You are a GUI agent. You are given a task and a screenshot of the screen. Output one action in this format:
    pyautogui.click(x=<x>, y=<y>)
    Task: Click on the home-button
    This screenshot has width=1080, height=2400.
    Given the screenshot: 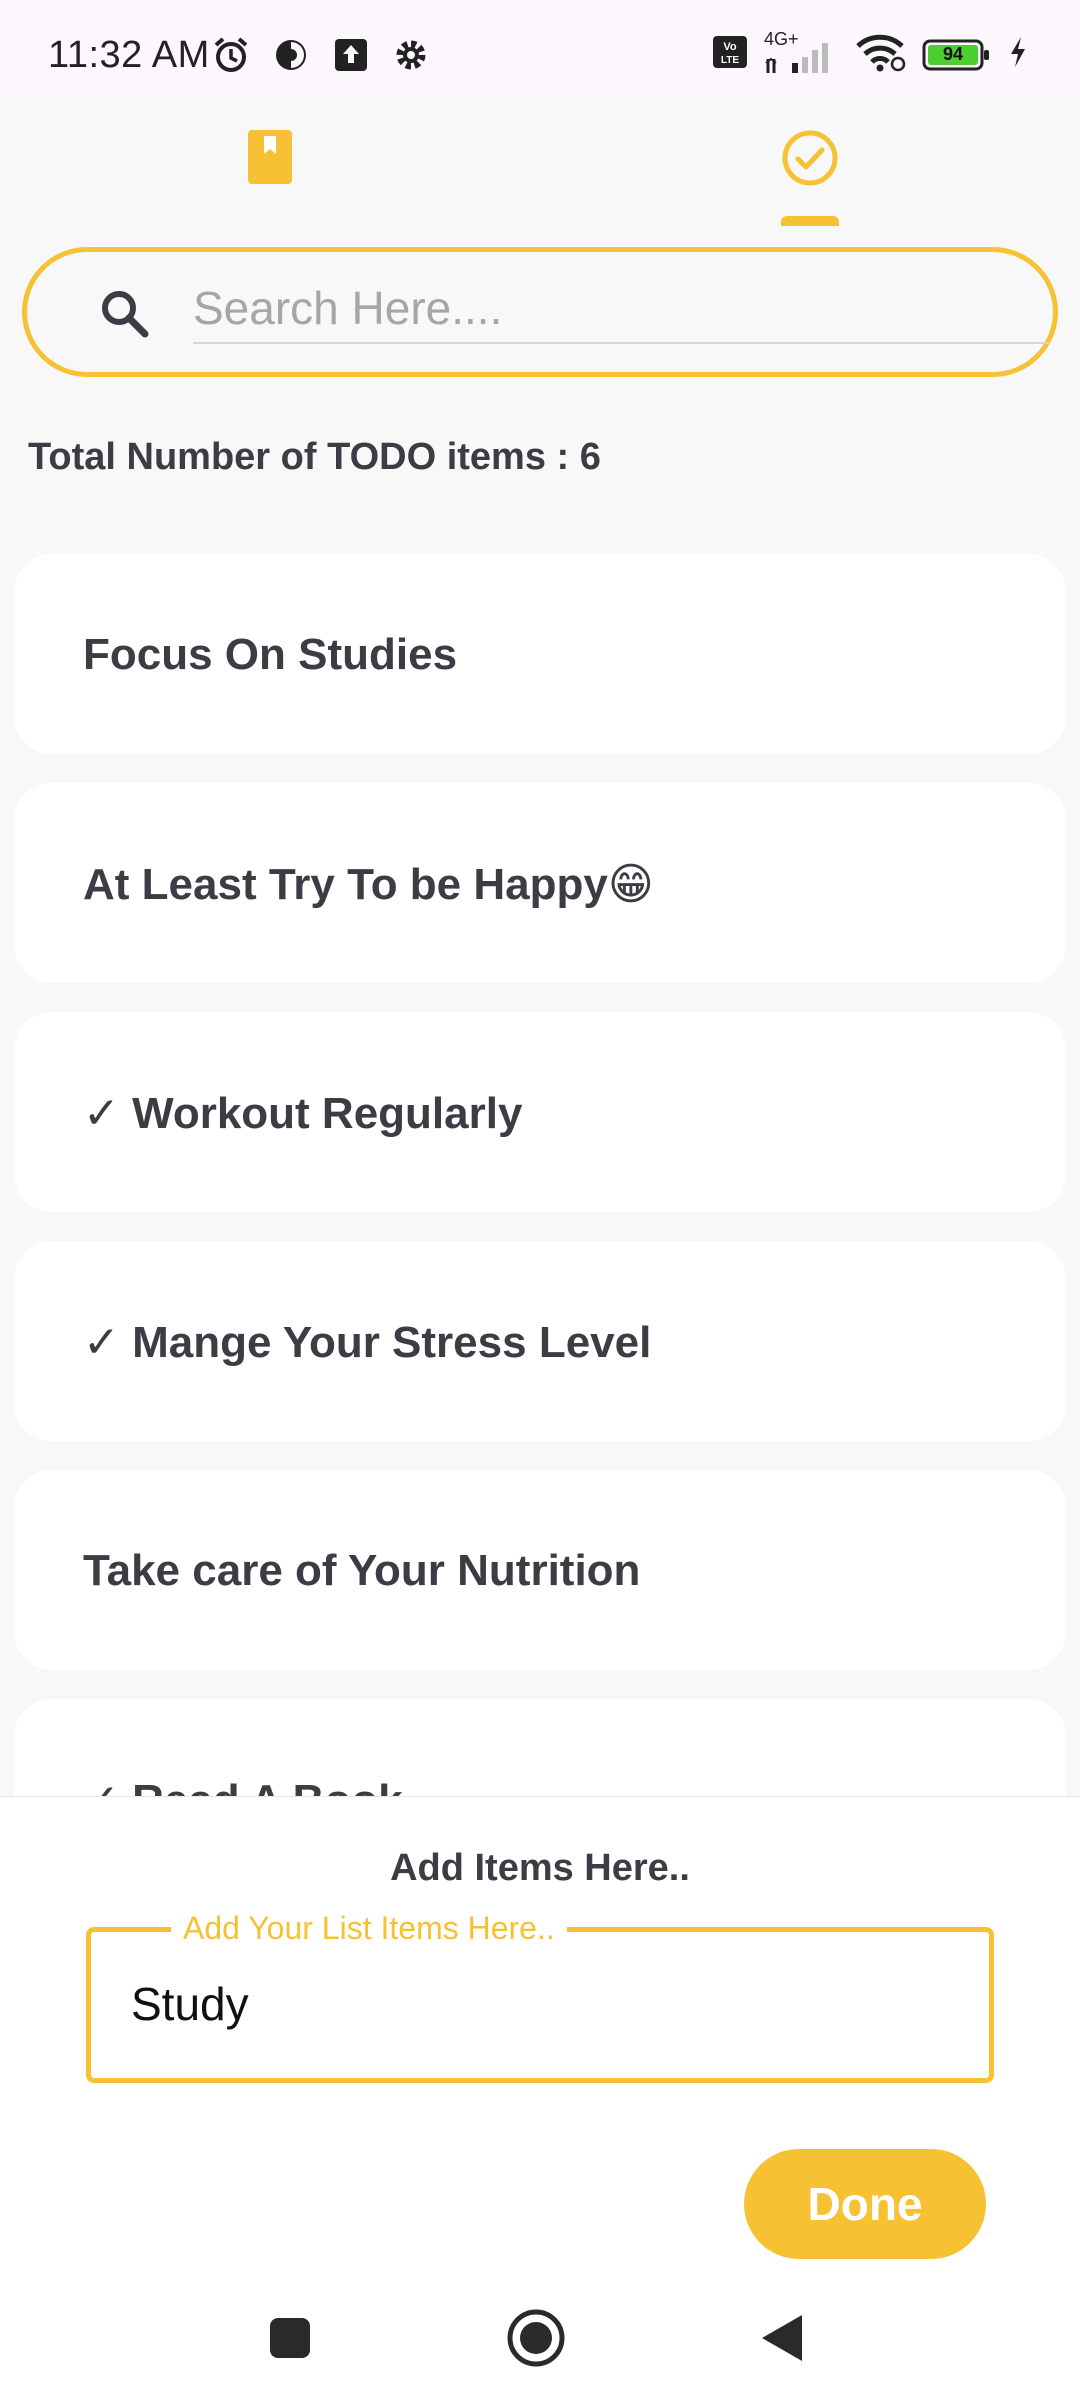 What is the action you would take?
    pyautogui.click(x=536, y=2340)
    